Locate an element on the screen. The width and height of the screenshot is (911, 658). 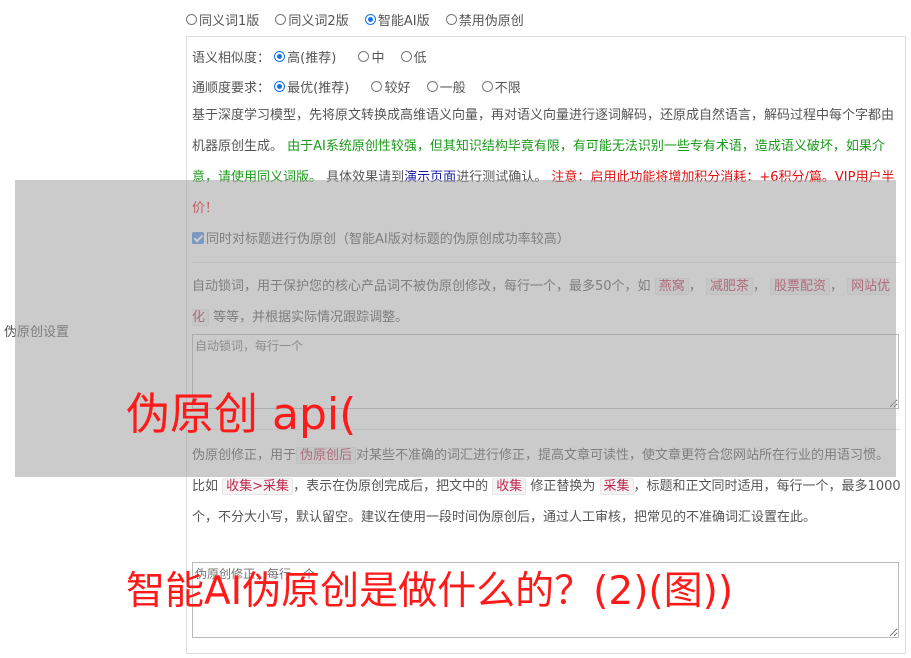
overlay-title-1: 伪原创 api( is located at coordinates (241, 414).